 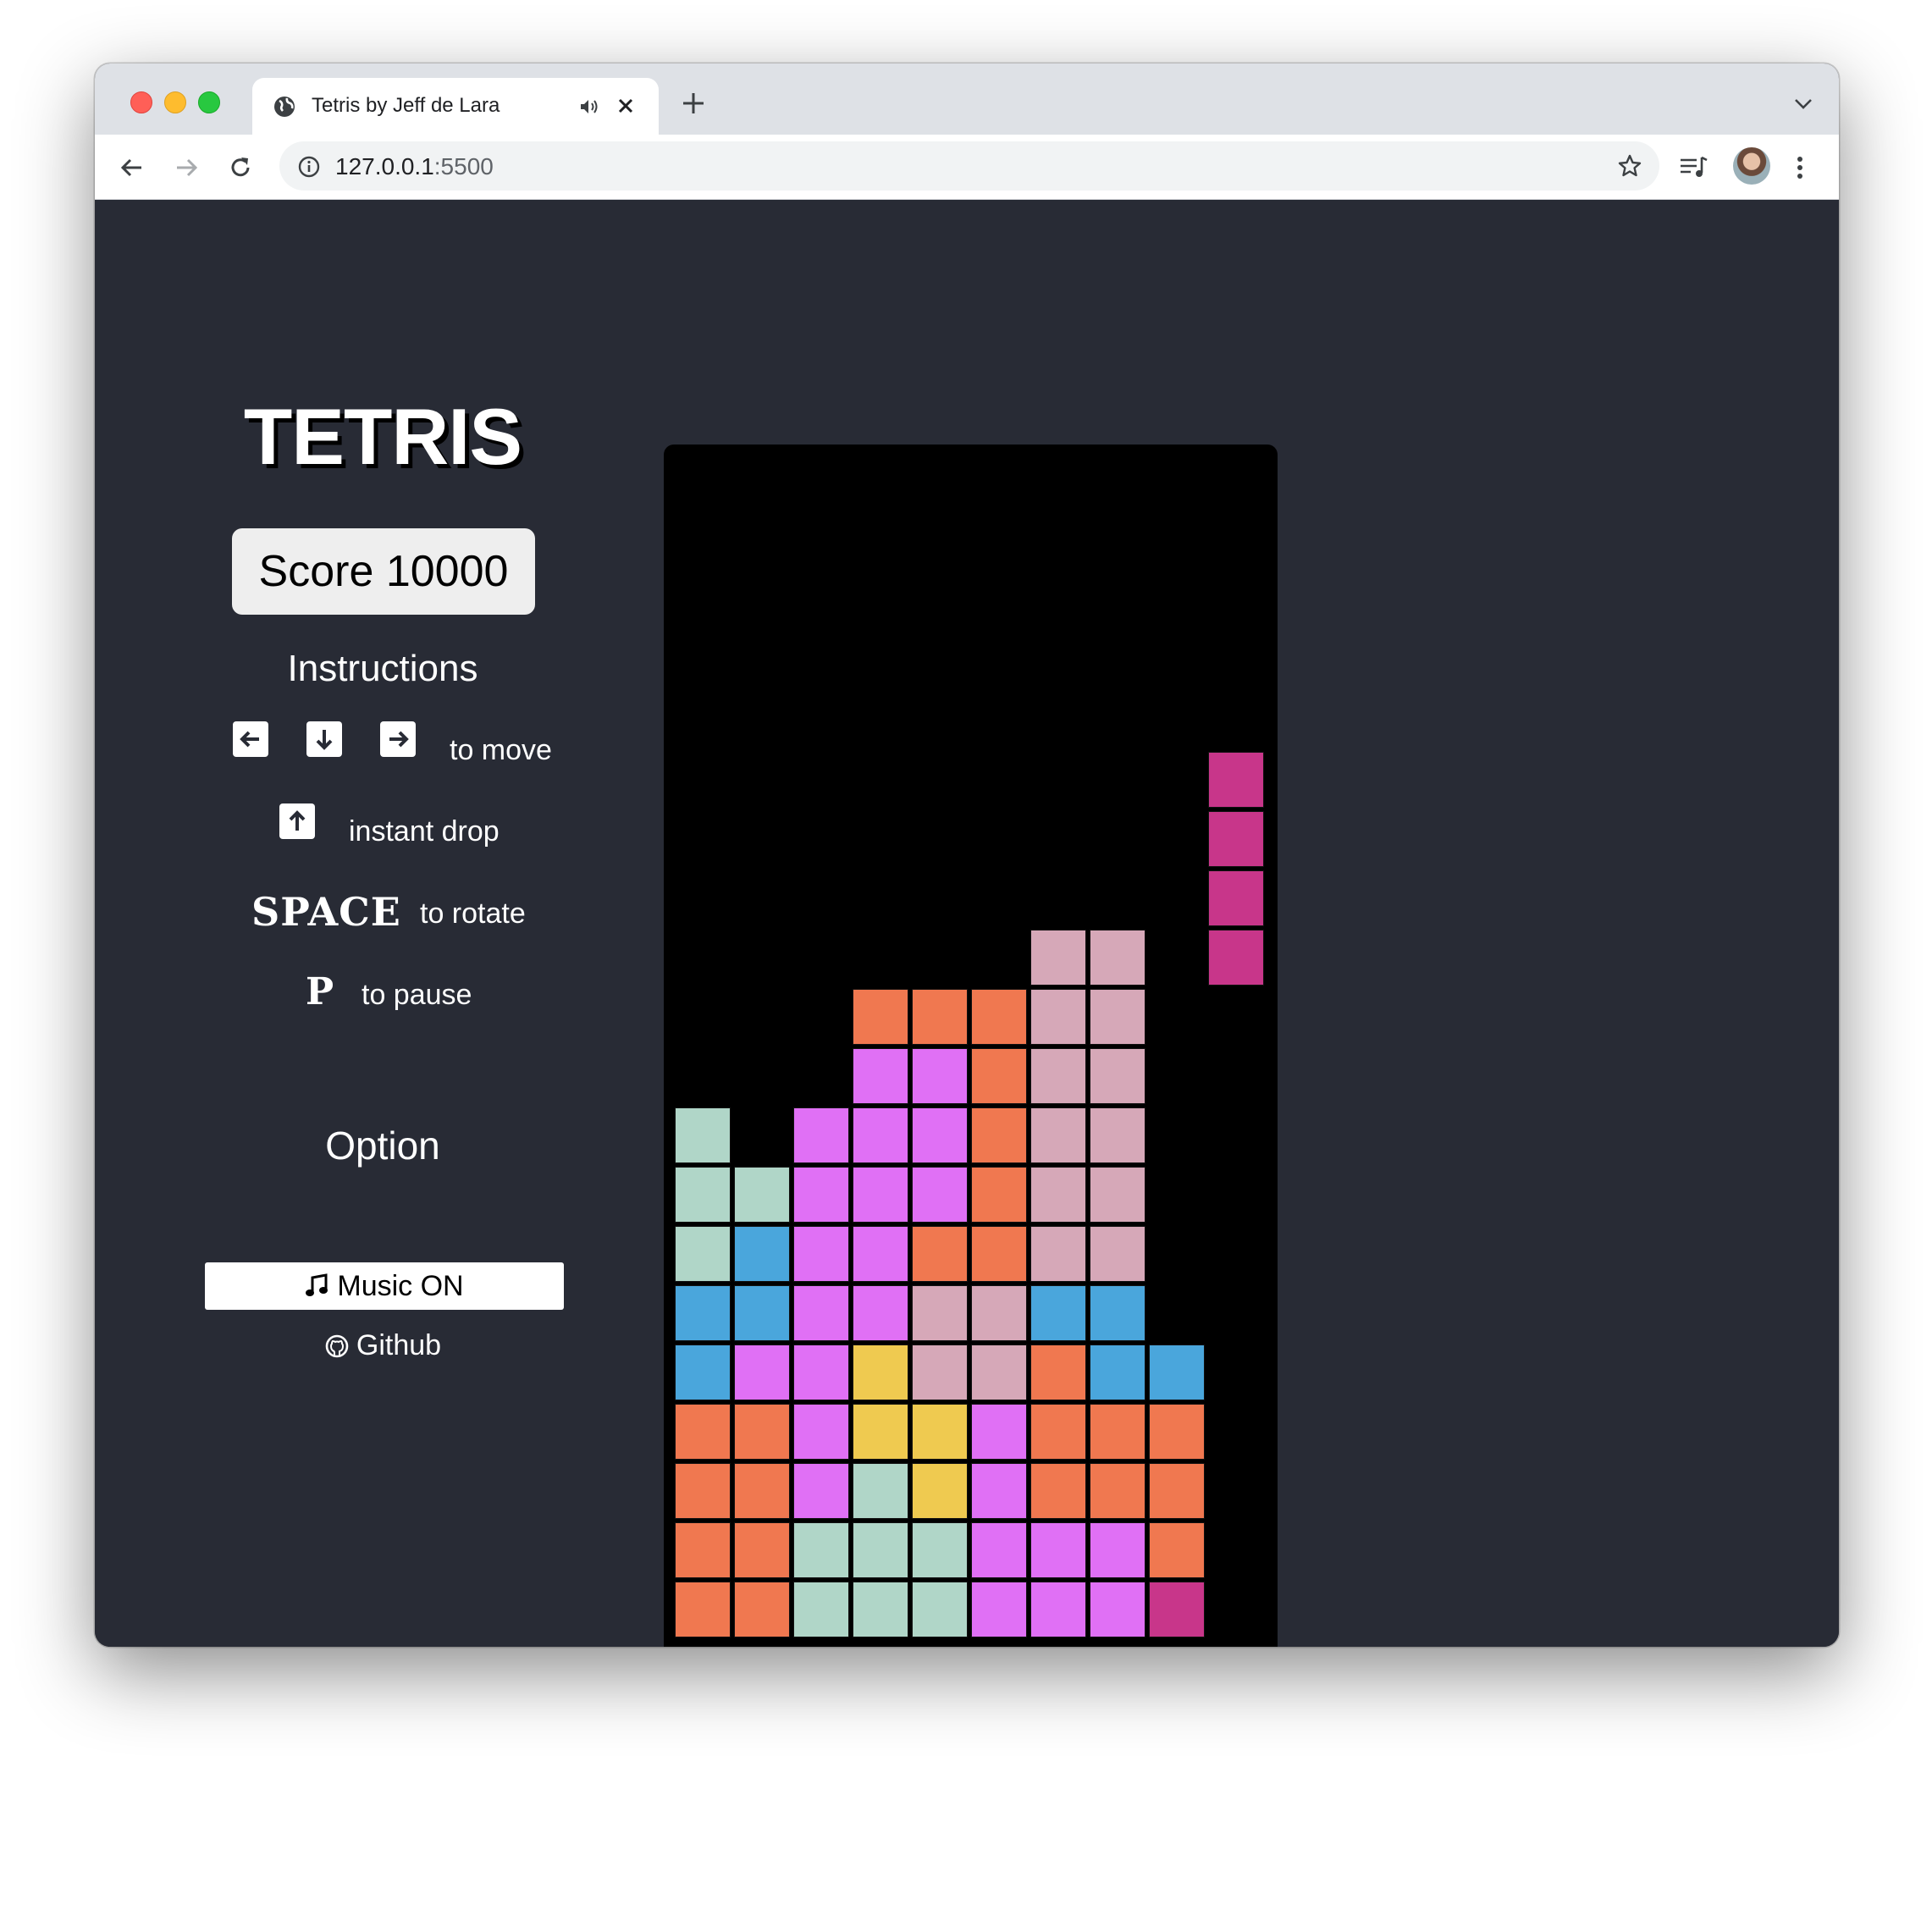 What do you see at coordinates (326, 912) in the screenshot?
I see `space-key-label: SPACE` at bounding box center [326, 912].